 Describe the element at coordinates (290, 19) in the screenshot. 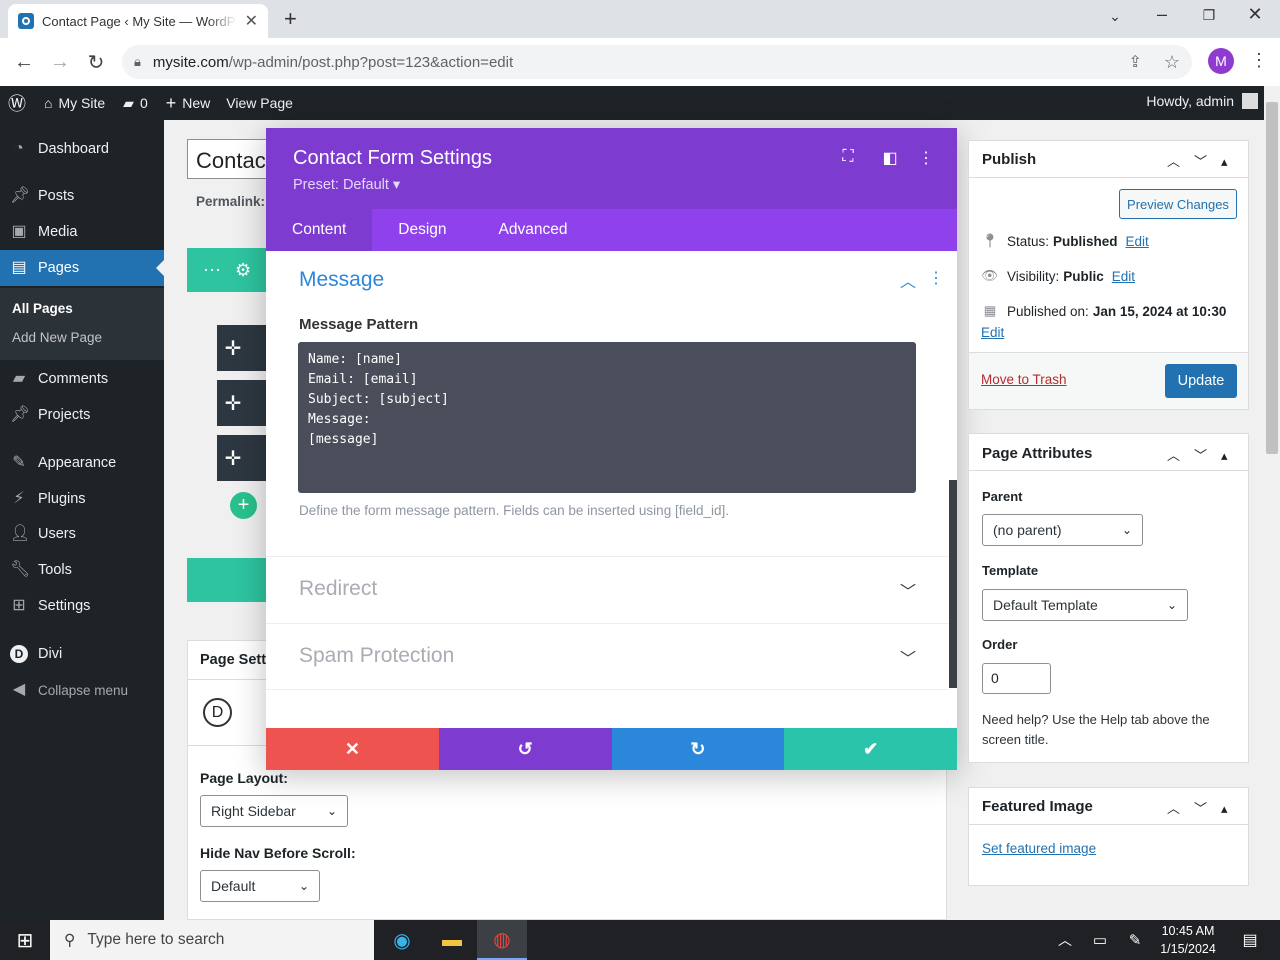

I see `new-tab-button: +` at that location.